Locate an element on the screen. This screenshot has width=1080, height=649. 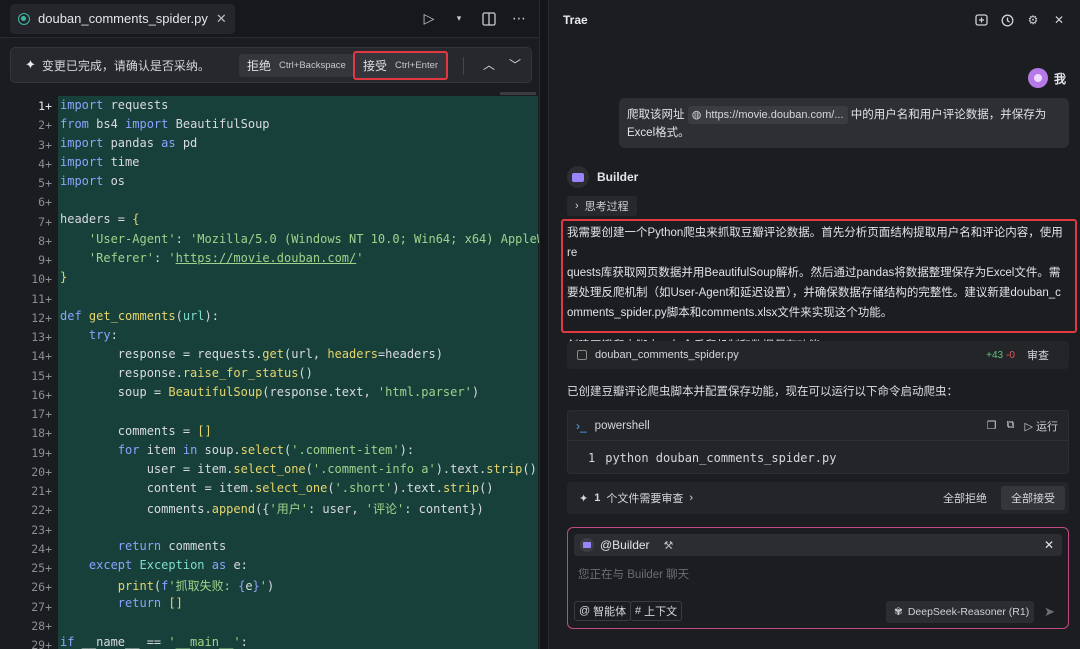
line-number: 8+ is located at coordinates (45, 240).